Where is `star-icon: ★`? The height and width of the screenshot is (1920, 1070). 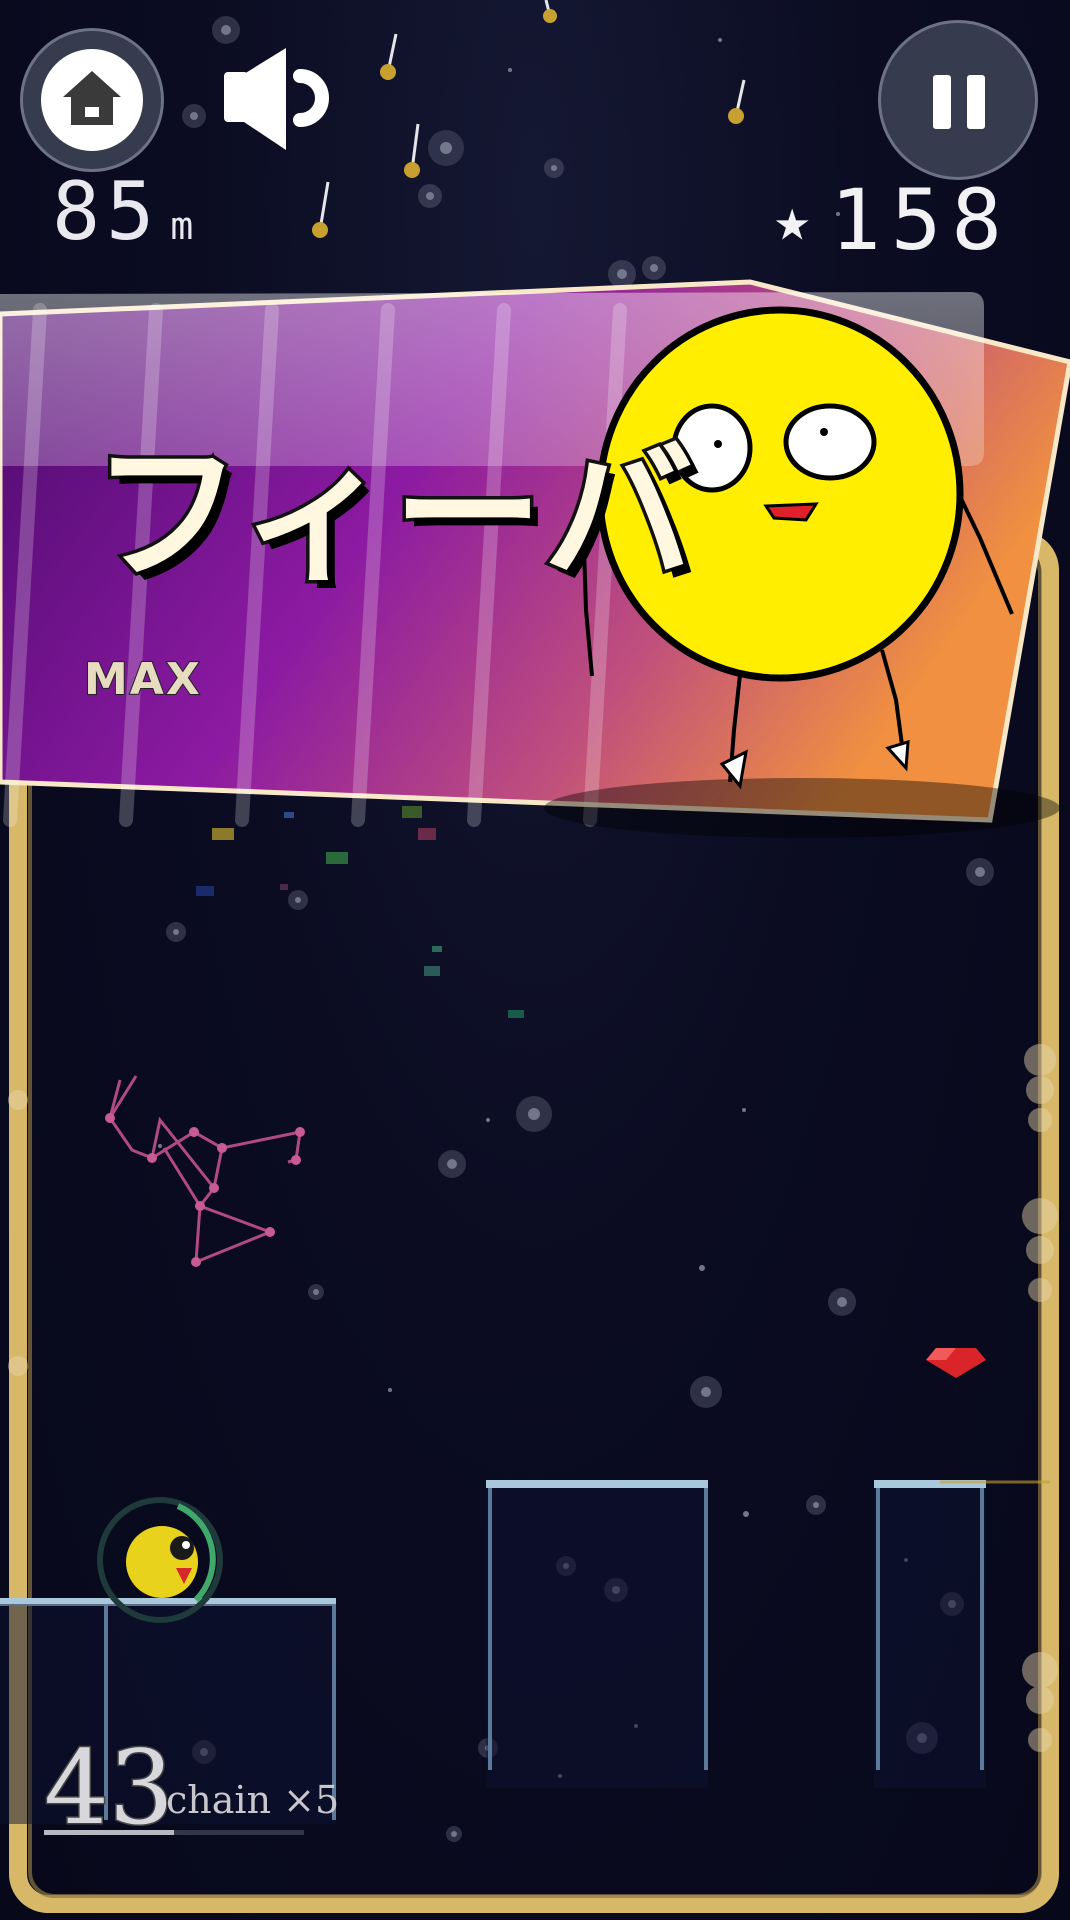 star-icon: ★ is located at coordinates (792, 220).